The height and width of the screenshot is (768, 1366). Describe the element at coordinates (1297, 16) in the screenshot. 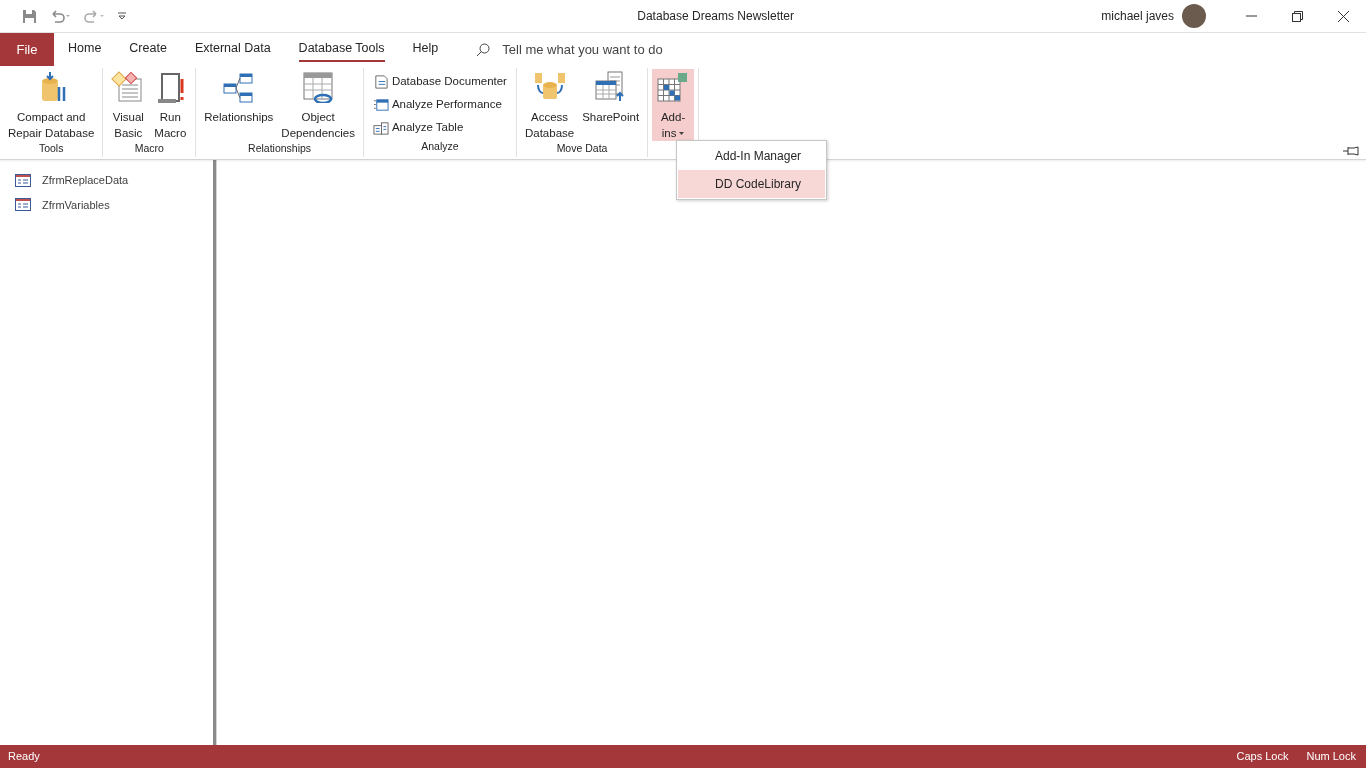

I see `restore-icon` at that location.